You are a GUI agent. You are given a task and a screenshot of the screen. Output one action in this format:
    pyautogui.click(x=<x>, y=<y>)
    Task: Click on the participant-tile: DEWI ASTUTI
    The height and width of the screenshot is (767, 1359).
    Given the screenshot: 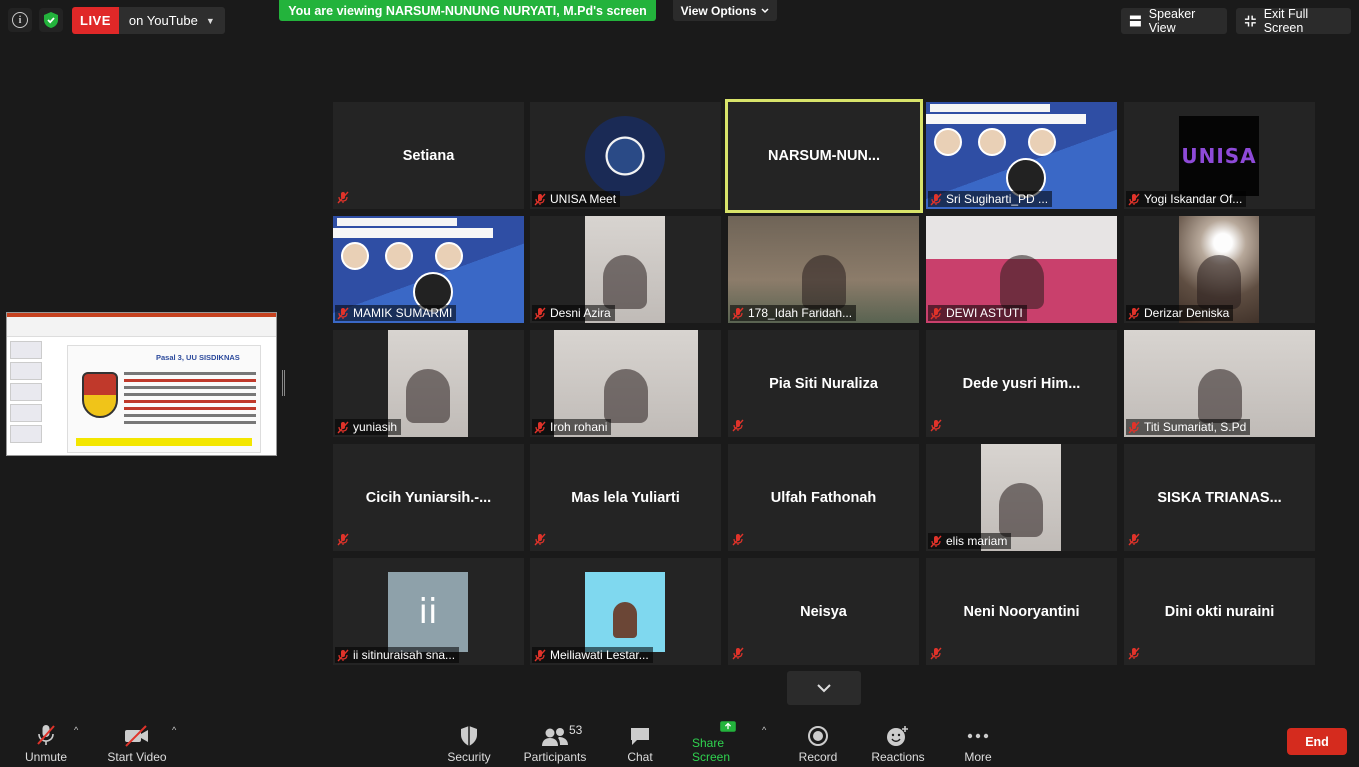 What is the action you would take?
    pyautogui.click(x=1021, y=269)
    